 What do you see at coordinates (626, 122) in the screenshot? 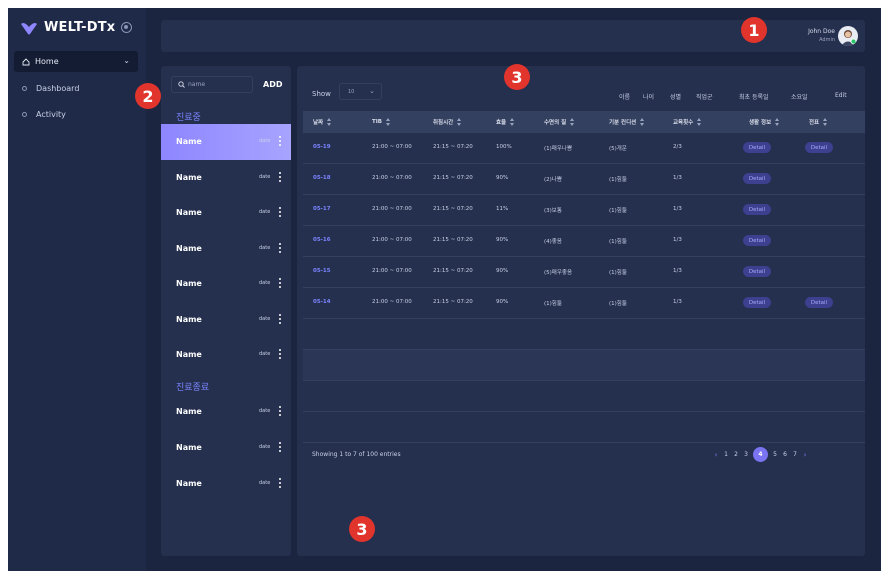
I see `column-header: 기분 컨디션` at bounding box center [626, 122].